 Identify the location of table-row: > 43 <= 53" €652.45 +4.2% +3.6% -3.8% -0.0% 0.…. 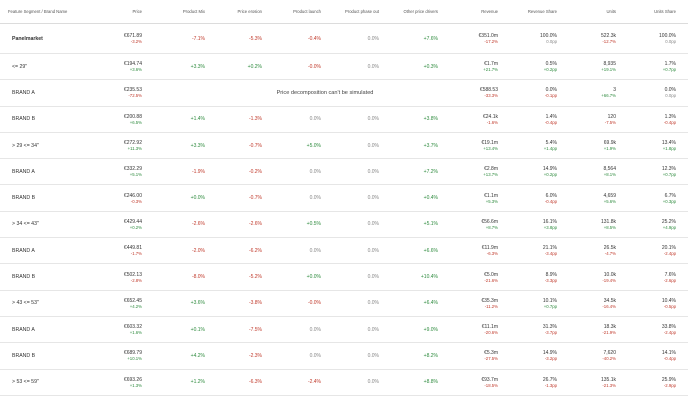
(344, 303).